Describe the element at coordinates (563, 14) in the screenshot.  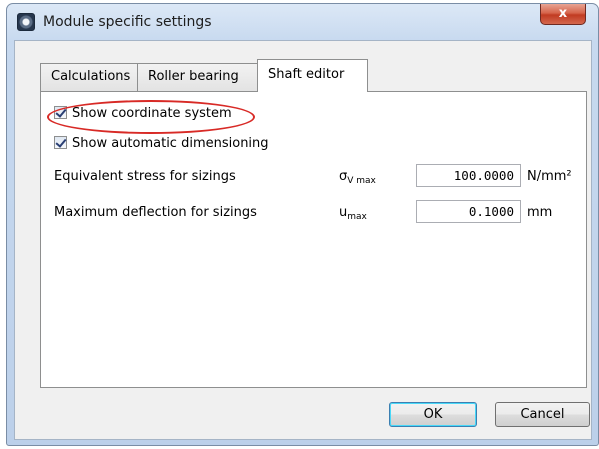
I see `close-button: x` at that location.